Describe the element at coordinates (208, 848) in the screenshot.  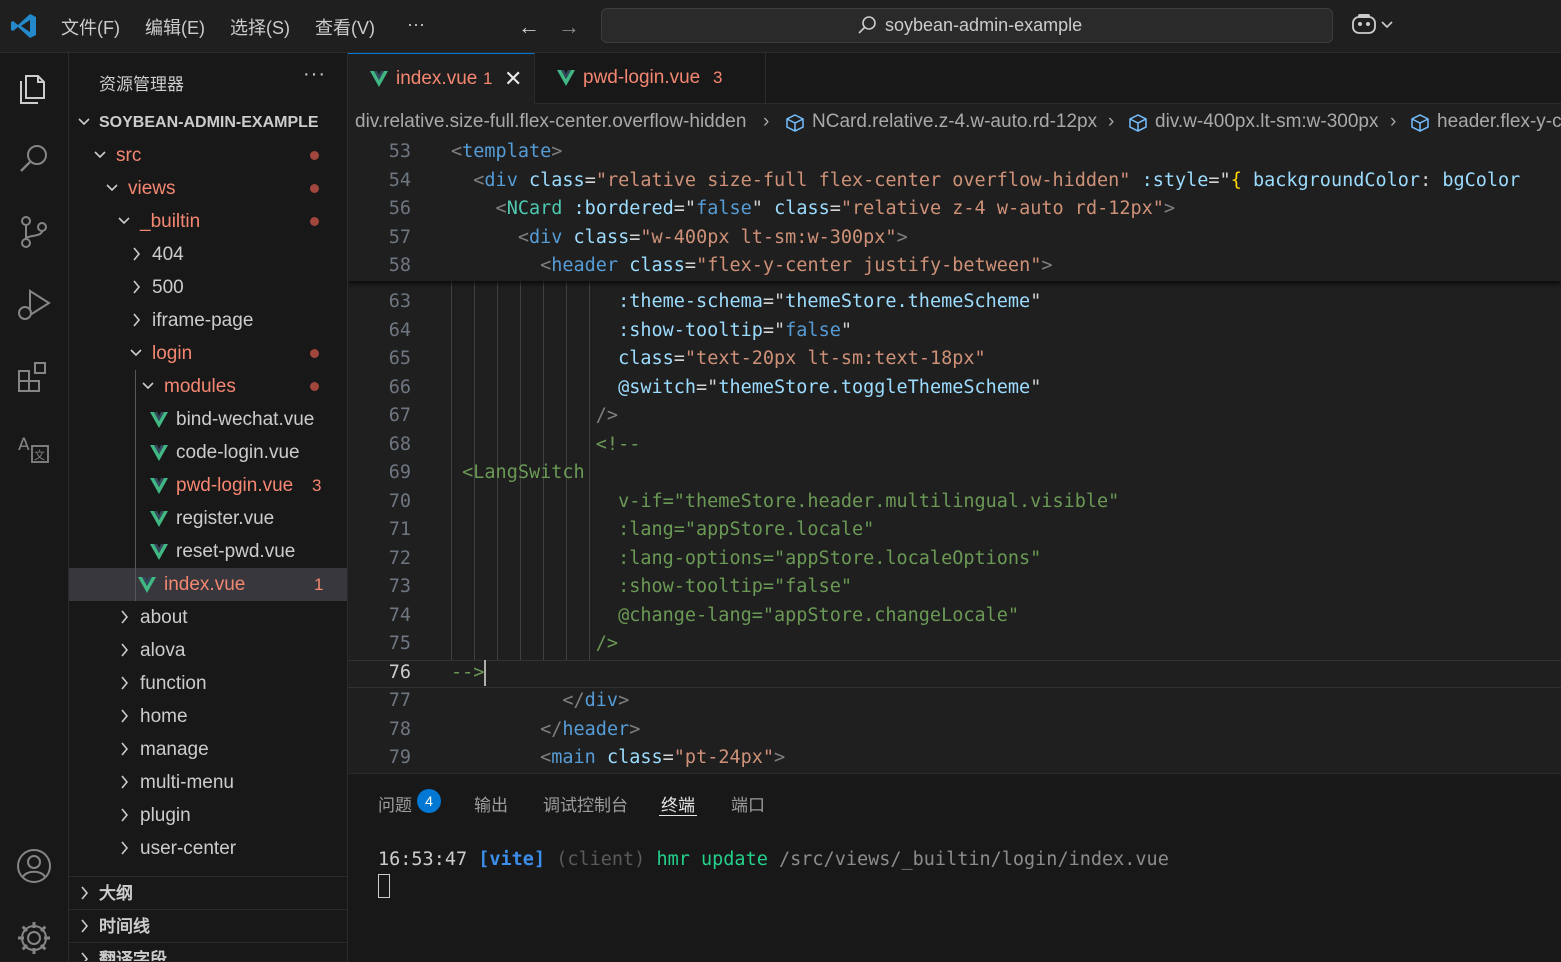
I see `tree-folder: user-center` at that location.